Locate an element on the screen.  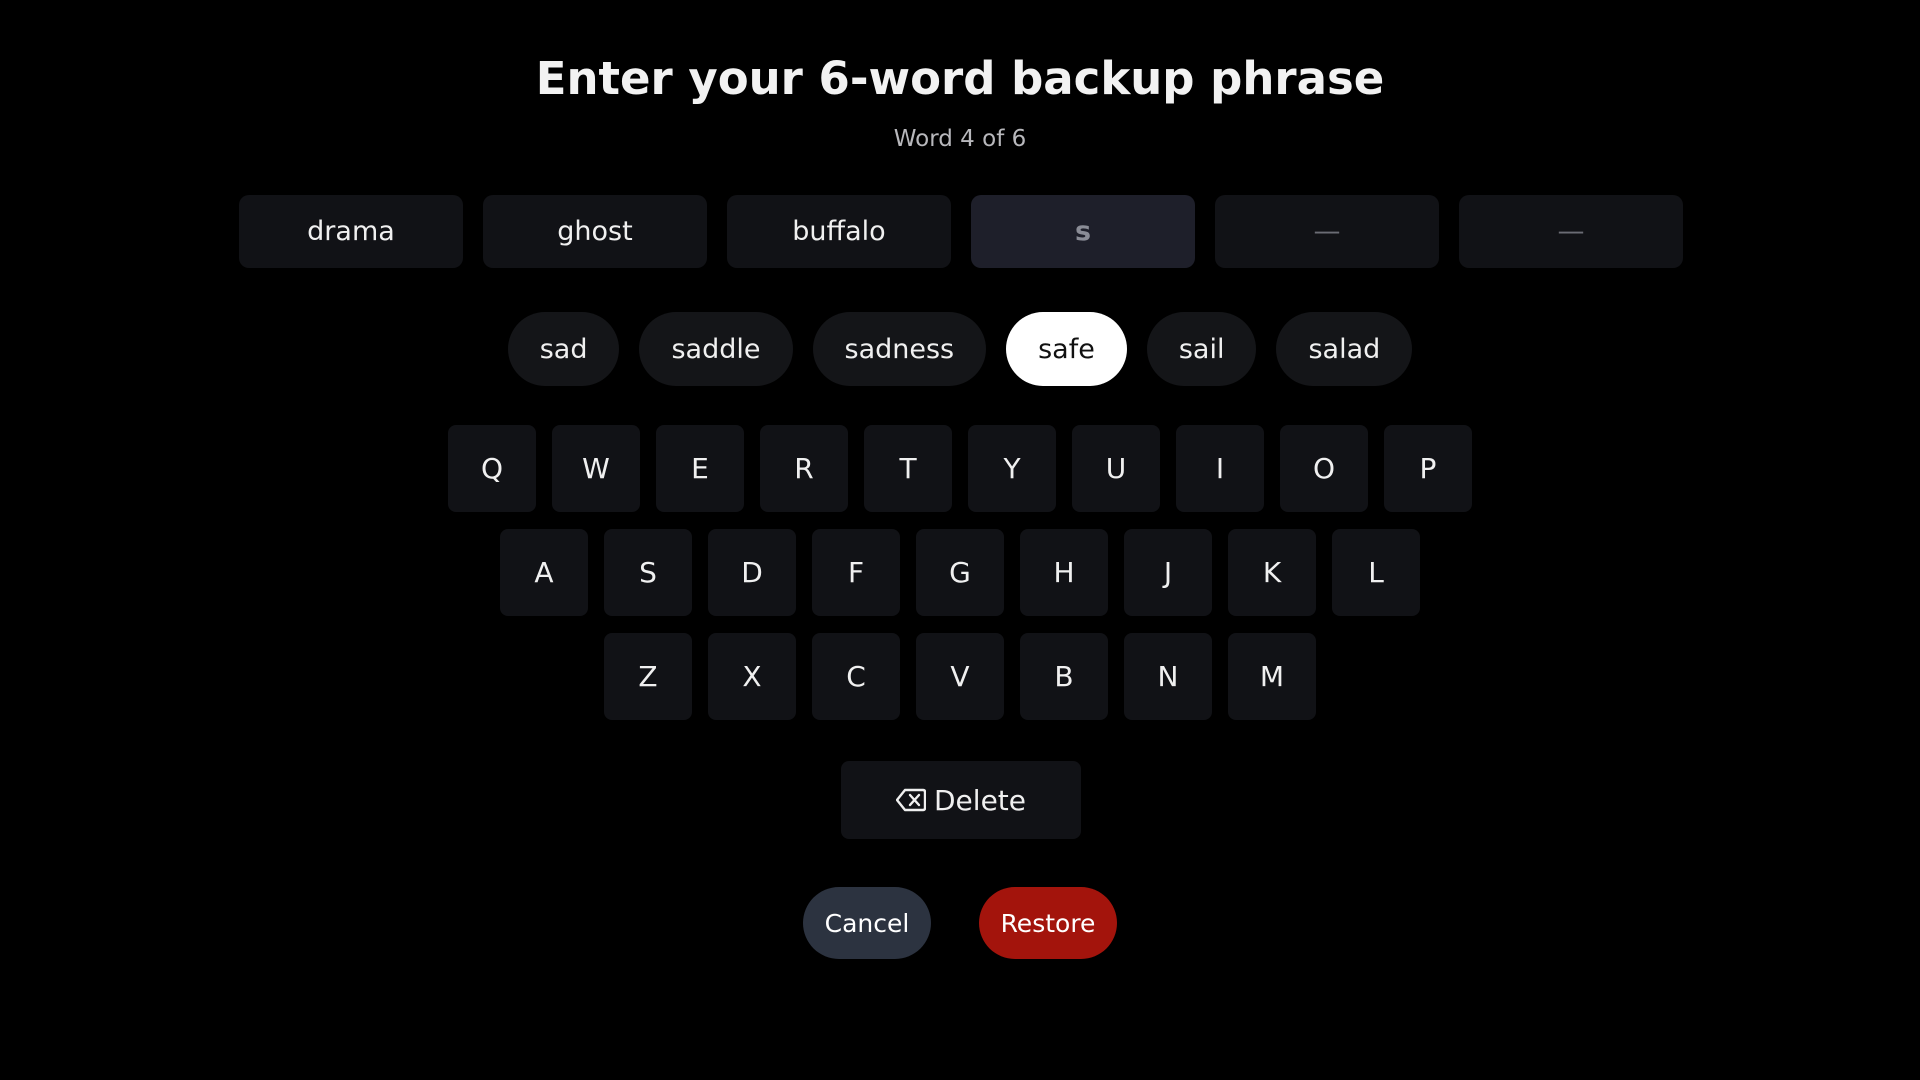
key-b: B is located at coordinates (1064, 676).